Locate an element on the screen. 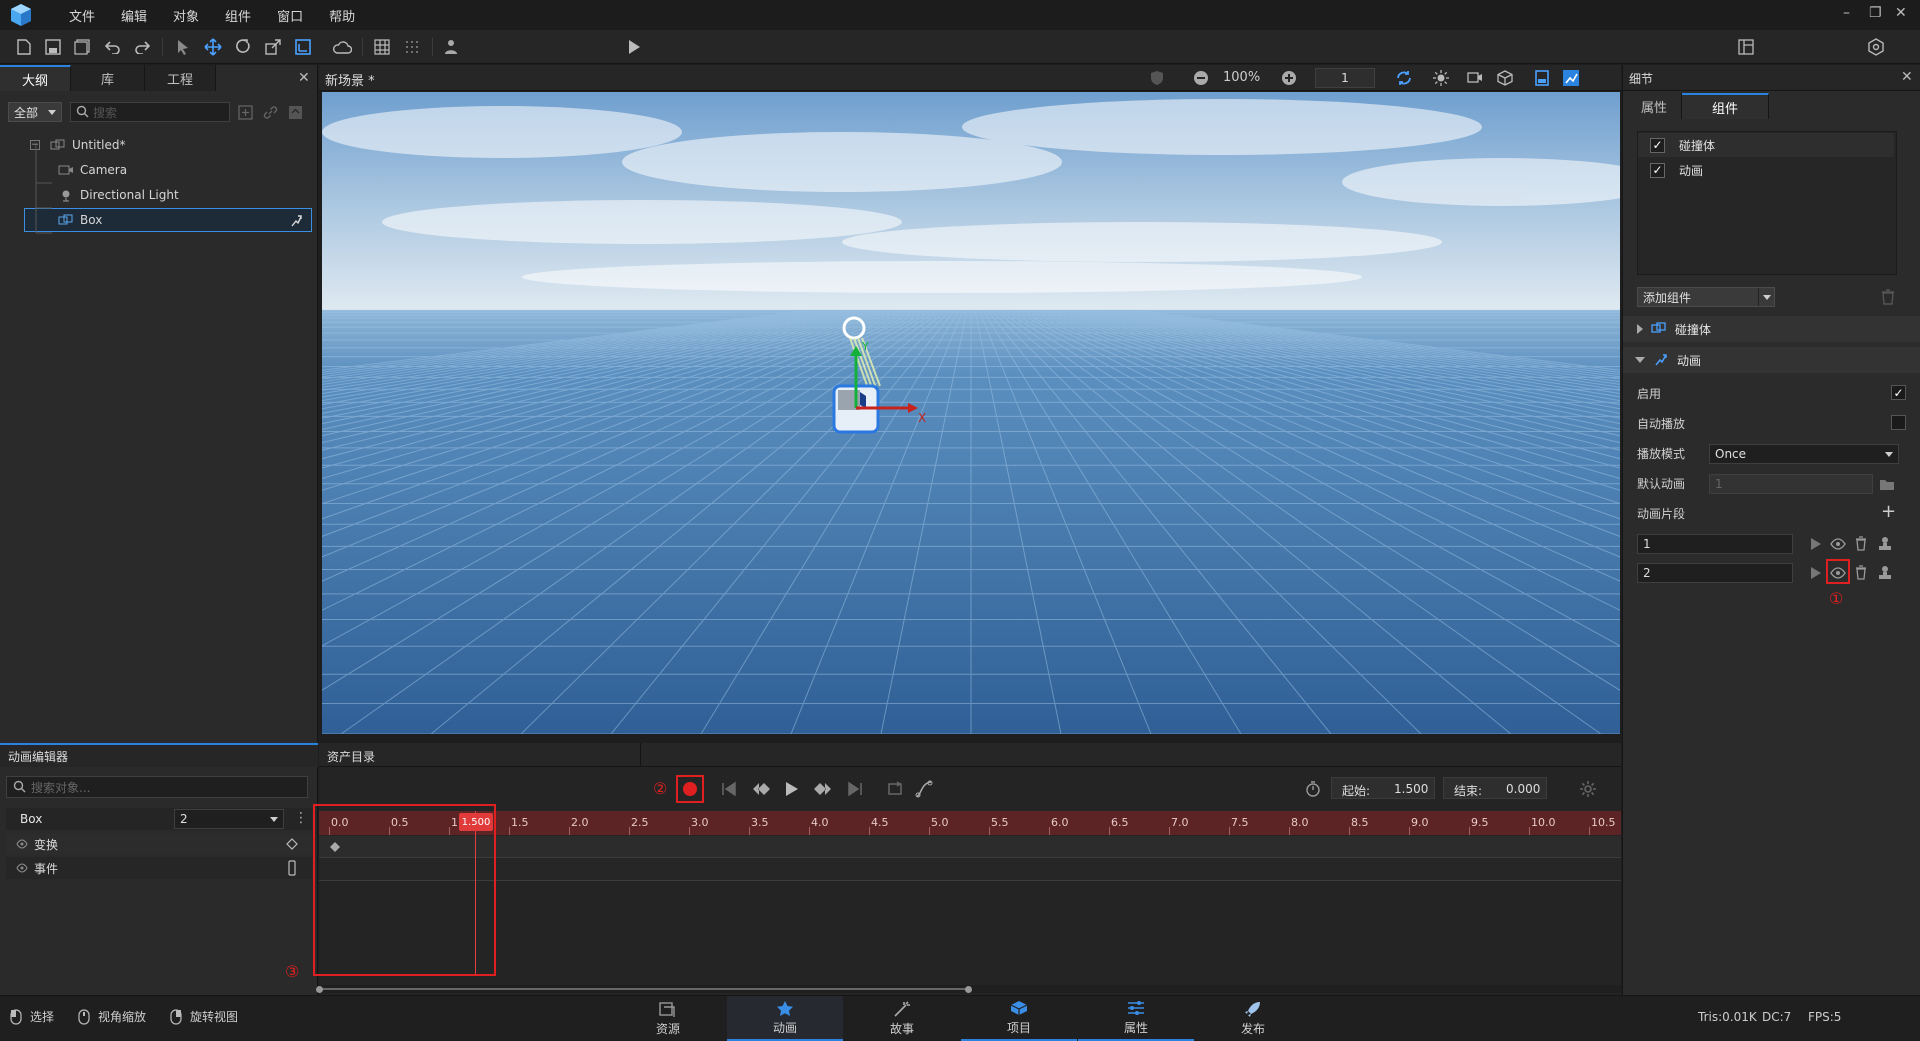 This screenshot has height=1041, width=1920. menu-component: 组件 is located at coordinates (238, 15).